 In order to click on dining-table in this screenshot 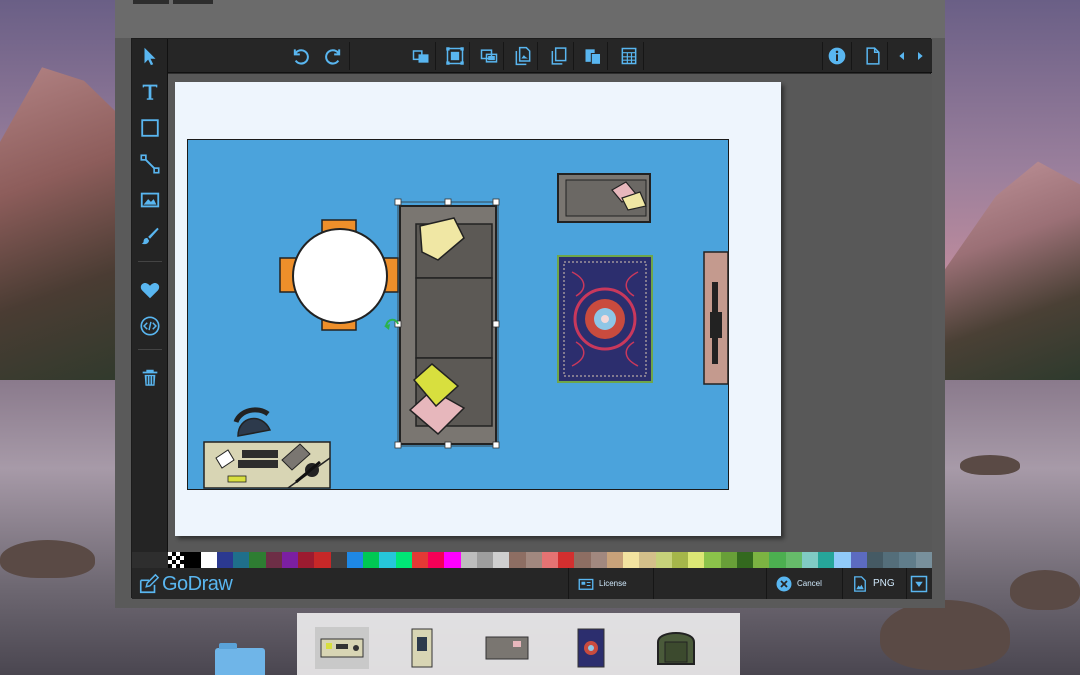, I will do `click(339, 275)`.